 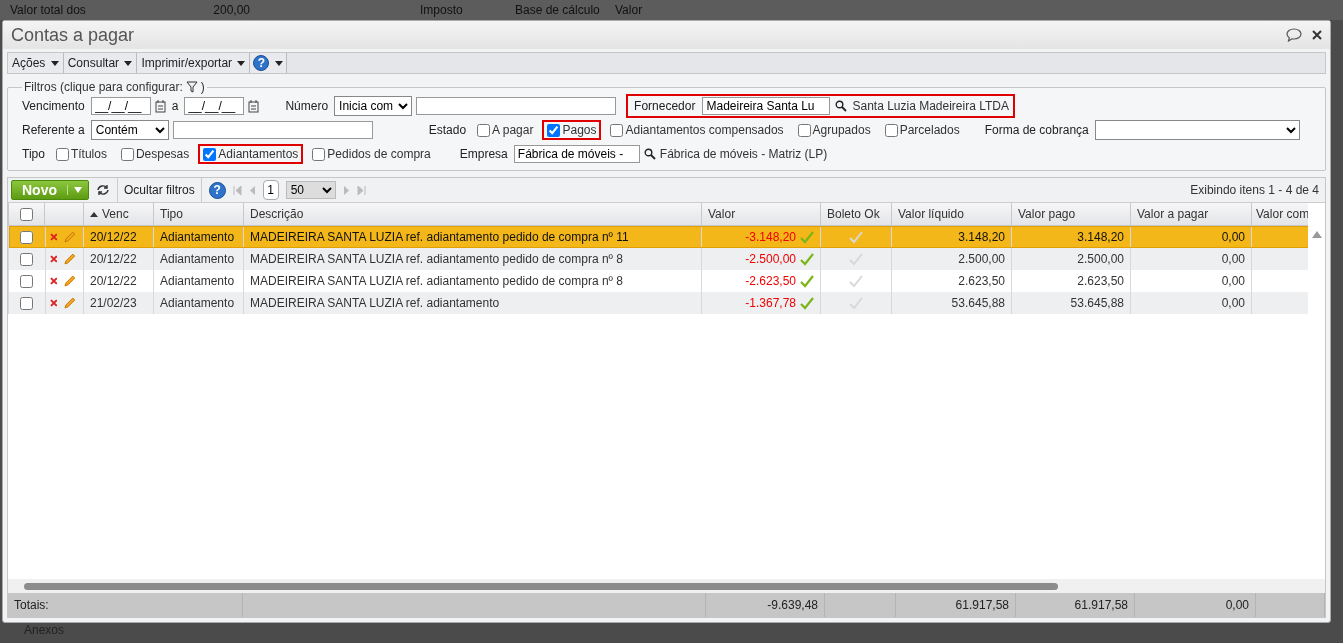 I want to click on hide-filters-button: Ocultar filtros, so click(x=159, y=190).